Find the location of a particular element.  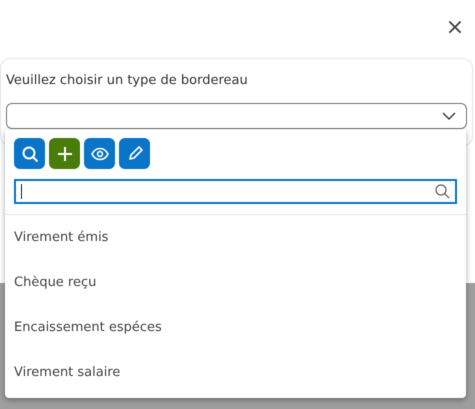

plus-icon is located at coordinates (65, 153).